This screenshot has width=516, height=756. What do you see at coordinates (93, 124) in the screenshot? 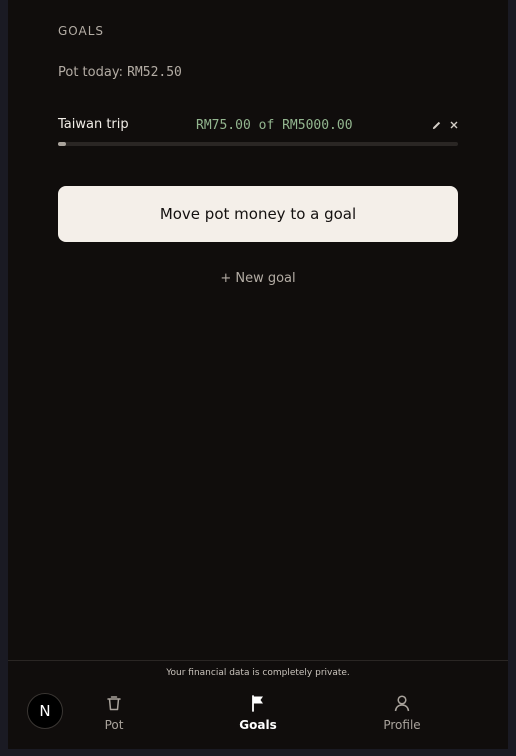
I see `goal-name: Taiwan trip` at bounding box center [93, 124].